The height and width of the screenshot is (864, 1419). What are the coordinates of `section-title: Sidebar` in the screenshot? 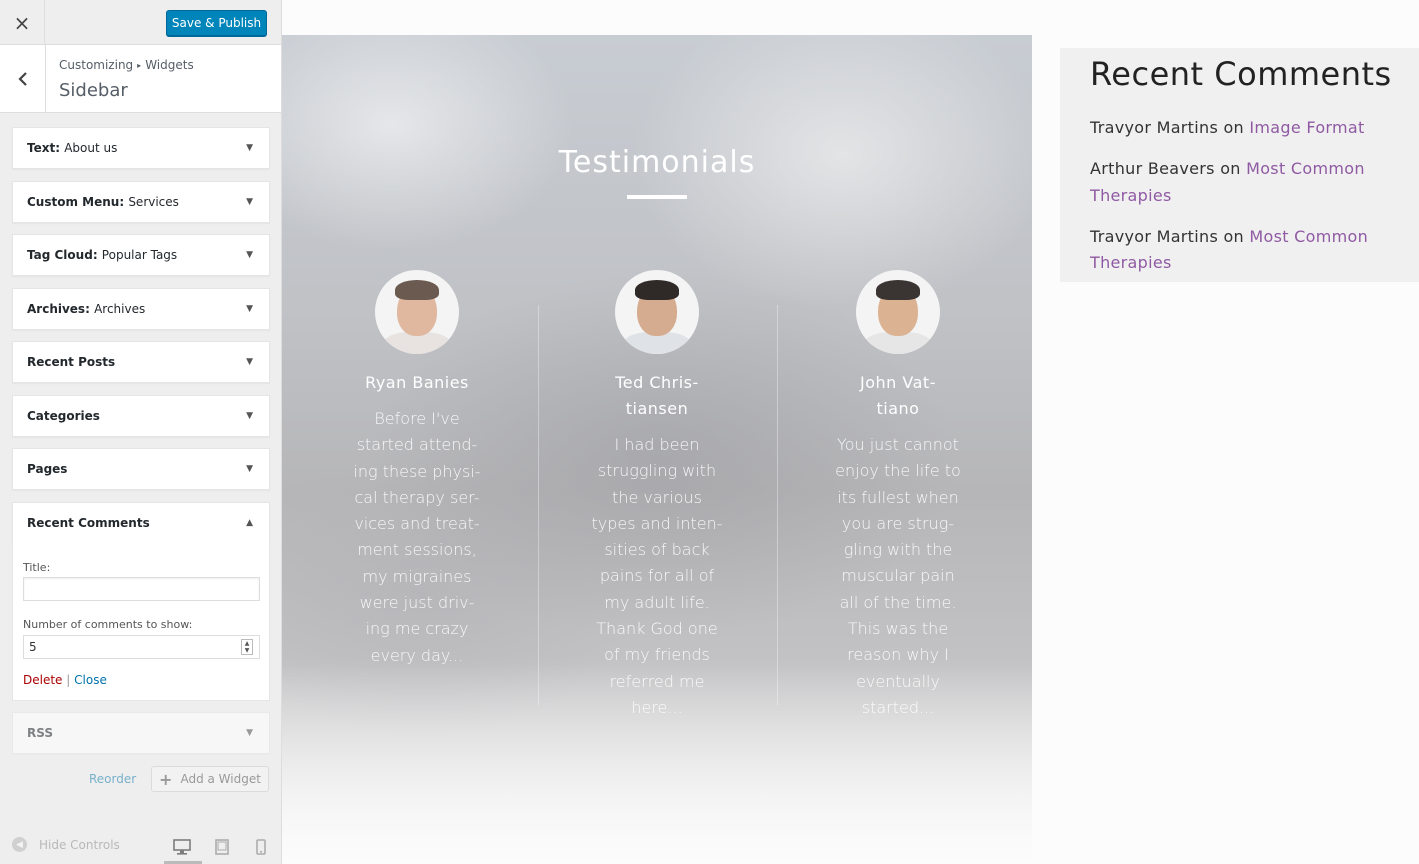 It's located at (93, 90).